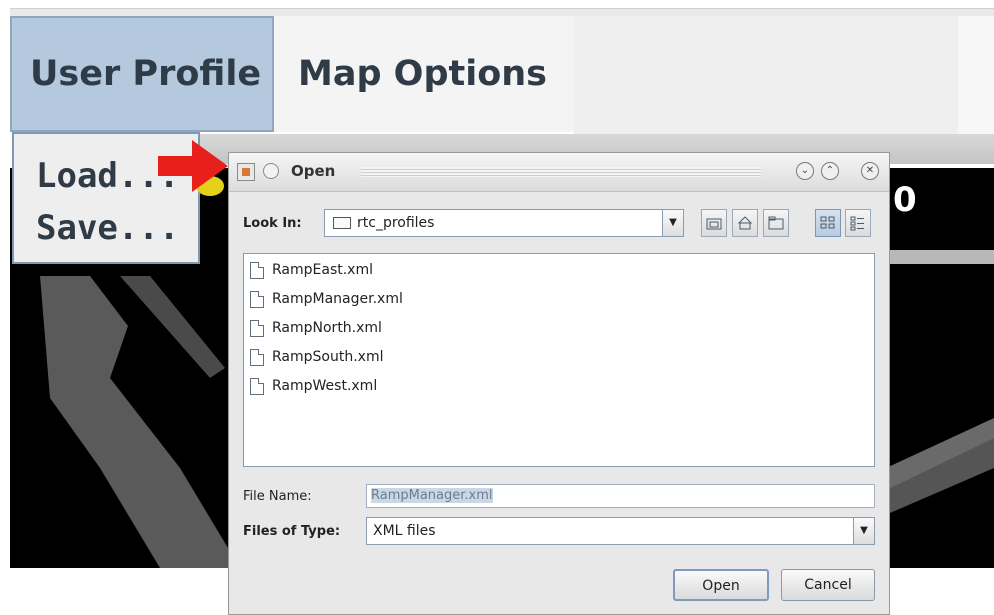 The height and width of the screenshot is (615, 994). What do you see at coordinates (828, 585) in the screenshot?
I see `cancel-button: Cancel` at bounding box center [828, 585].